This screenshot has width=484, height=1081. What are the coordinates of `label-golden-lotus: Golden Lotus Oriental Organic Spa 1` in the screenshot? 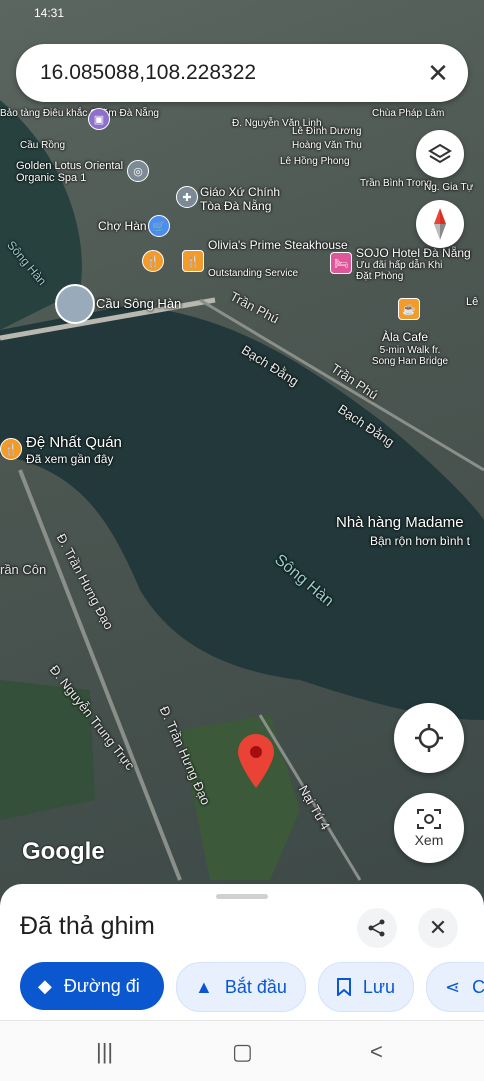 It's located at (72, 172).